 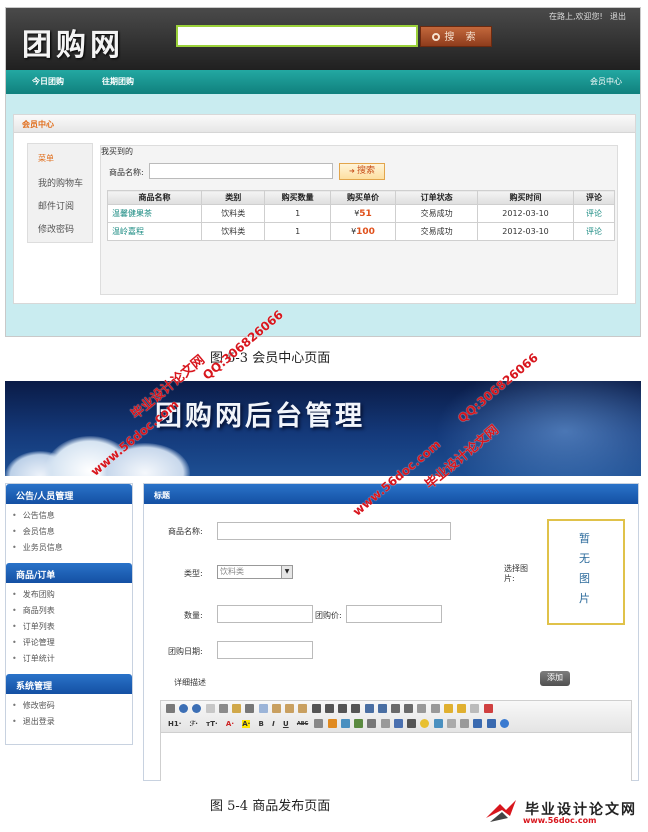 I want to click on media-icon, so click(x=372, y=723).